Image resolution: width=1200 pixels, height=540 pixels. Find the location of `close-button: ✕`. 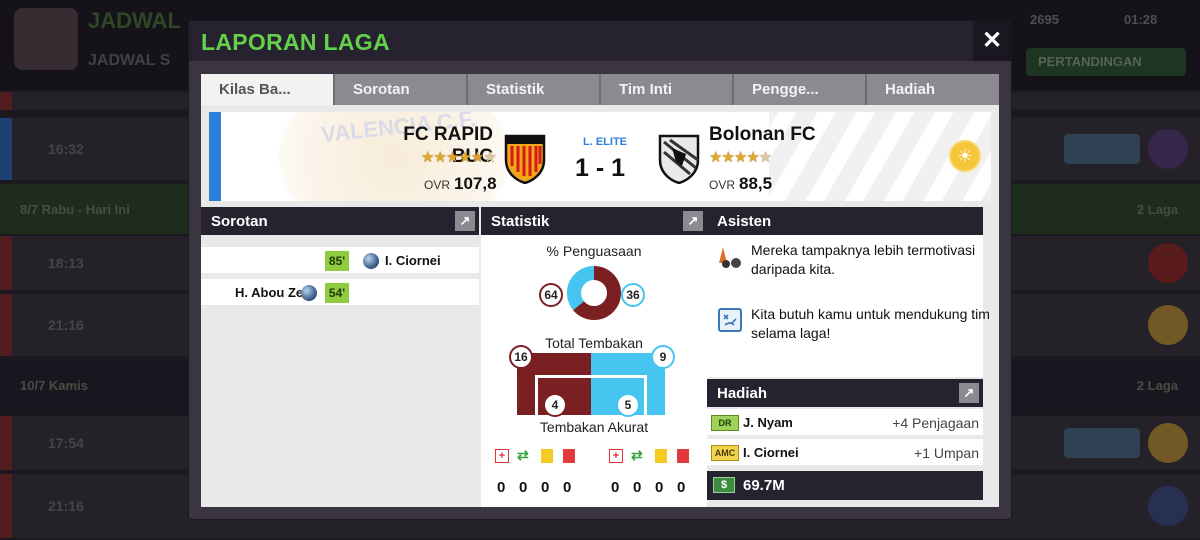

close-button: ✕ is located at coordinates (992, 41).